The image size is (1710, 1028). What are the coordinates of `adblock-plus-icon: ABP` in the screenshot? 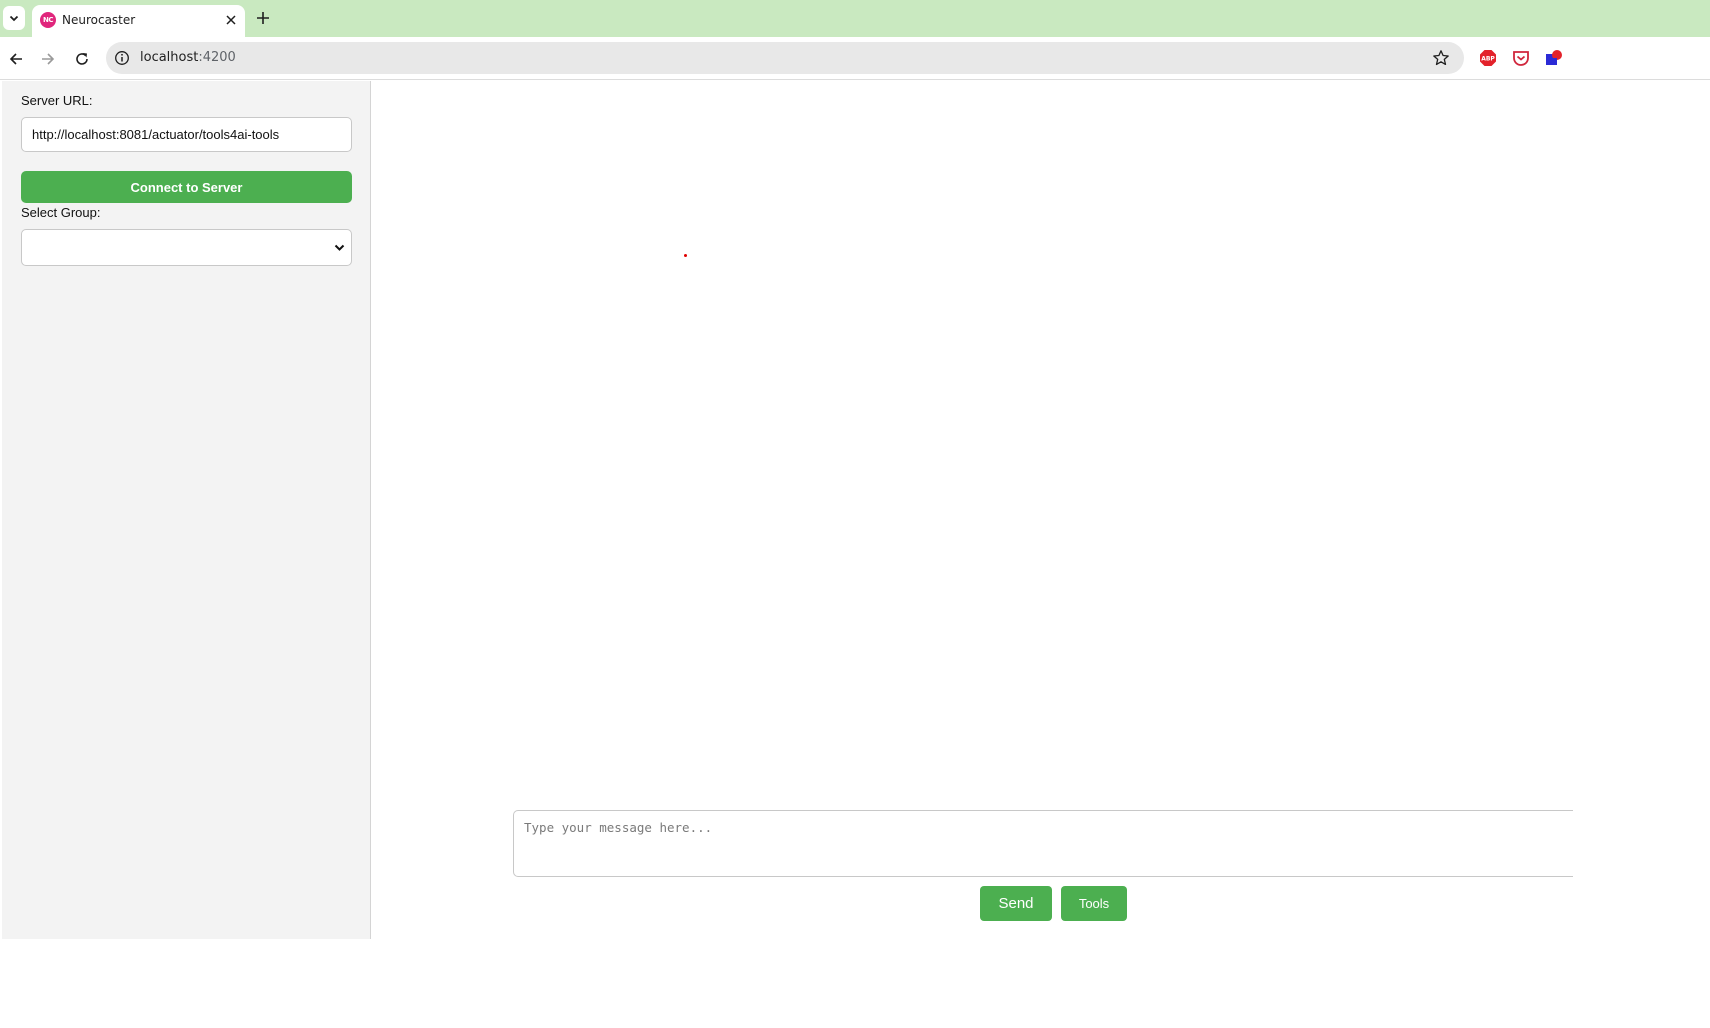 It's located at (1488, 58).